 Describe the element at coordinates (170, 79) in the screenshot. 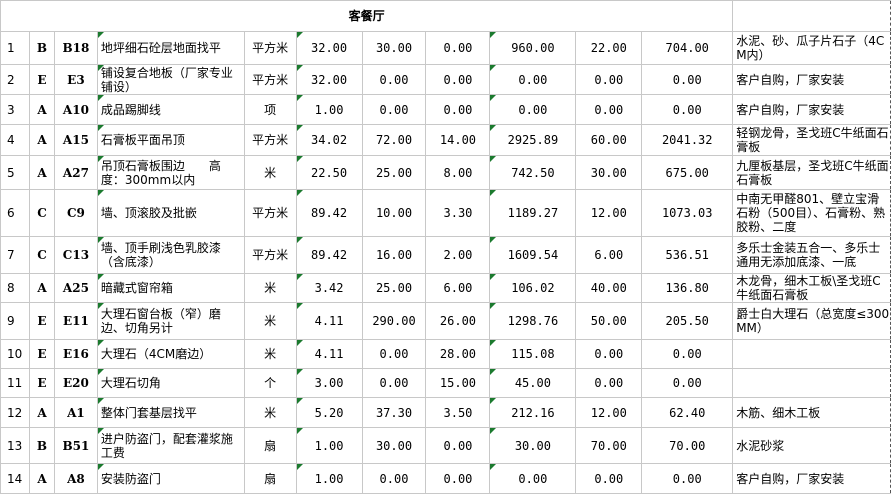

I see `cell-name: 铺设复合地板（厂家专业铺设）` at that location.